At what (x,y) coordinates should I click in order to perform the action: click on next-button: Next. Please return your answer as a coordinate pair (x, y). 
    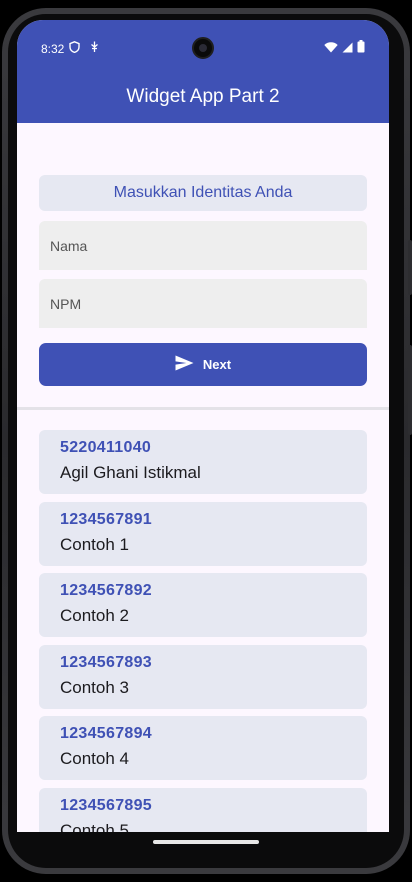
    Looking at the image, I should click on (203, 364).